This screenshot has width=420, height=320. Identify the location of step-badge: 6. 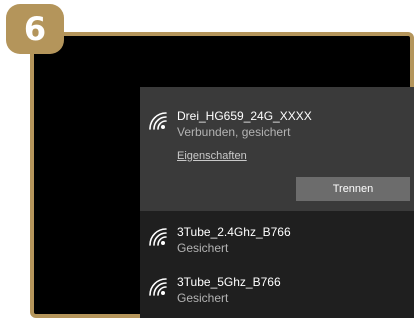
(35, 29).